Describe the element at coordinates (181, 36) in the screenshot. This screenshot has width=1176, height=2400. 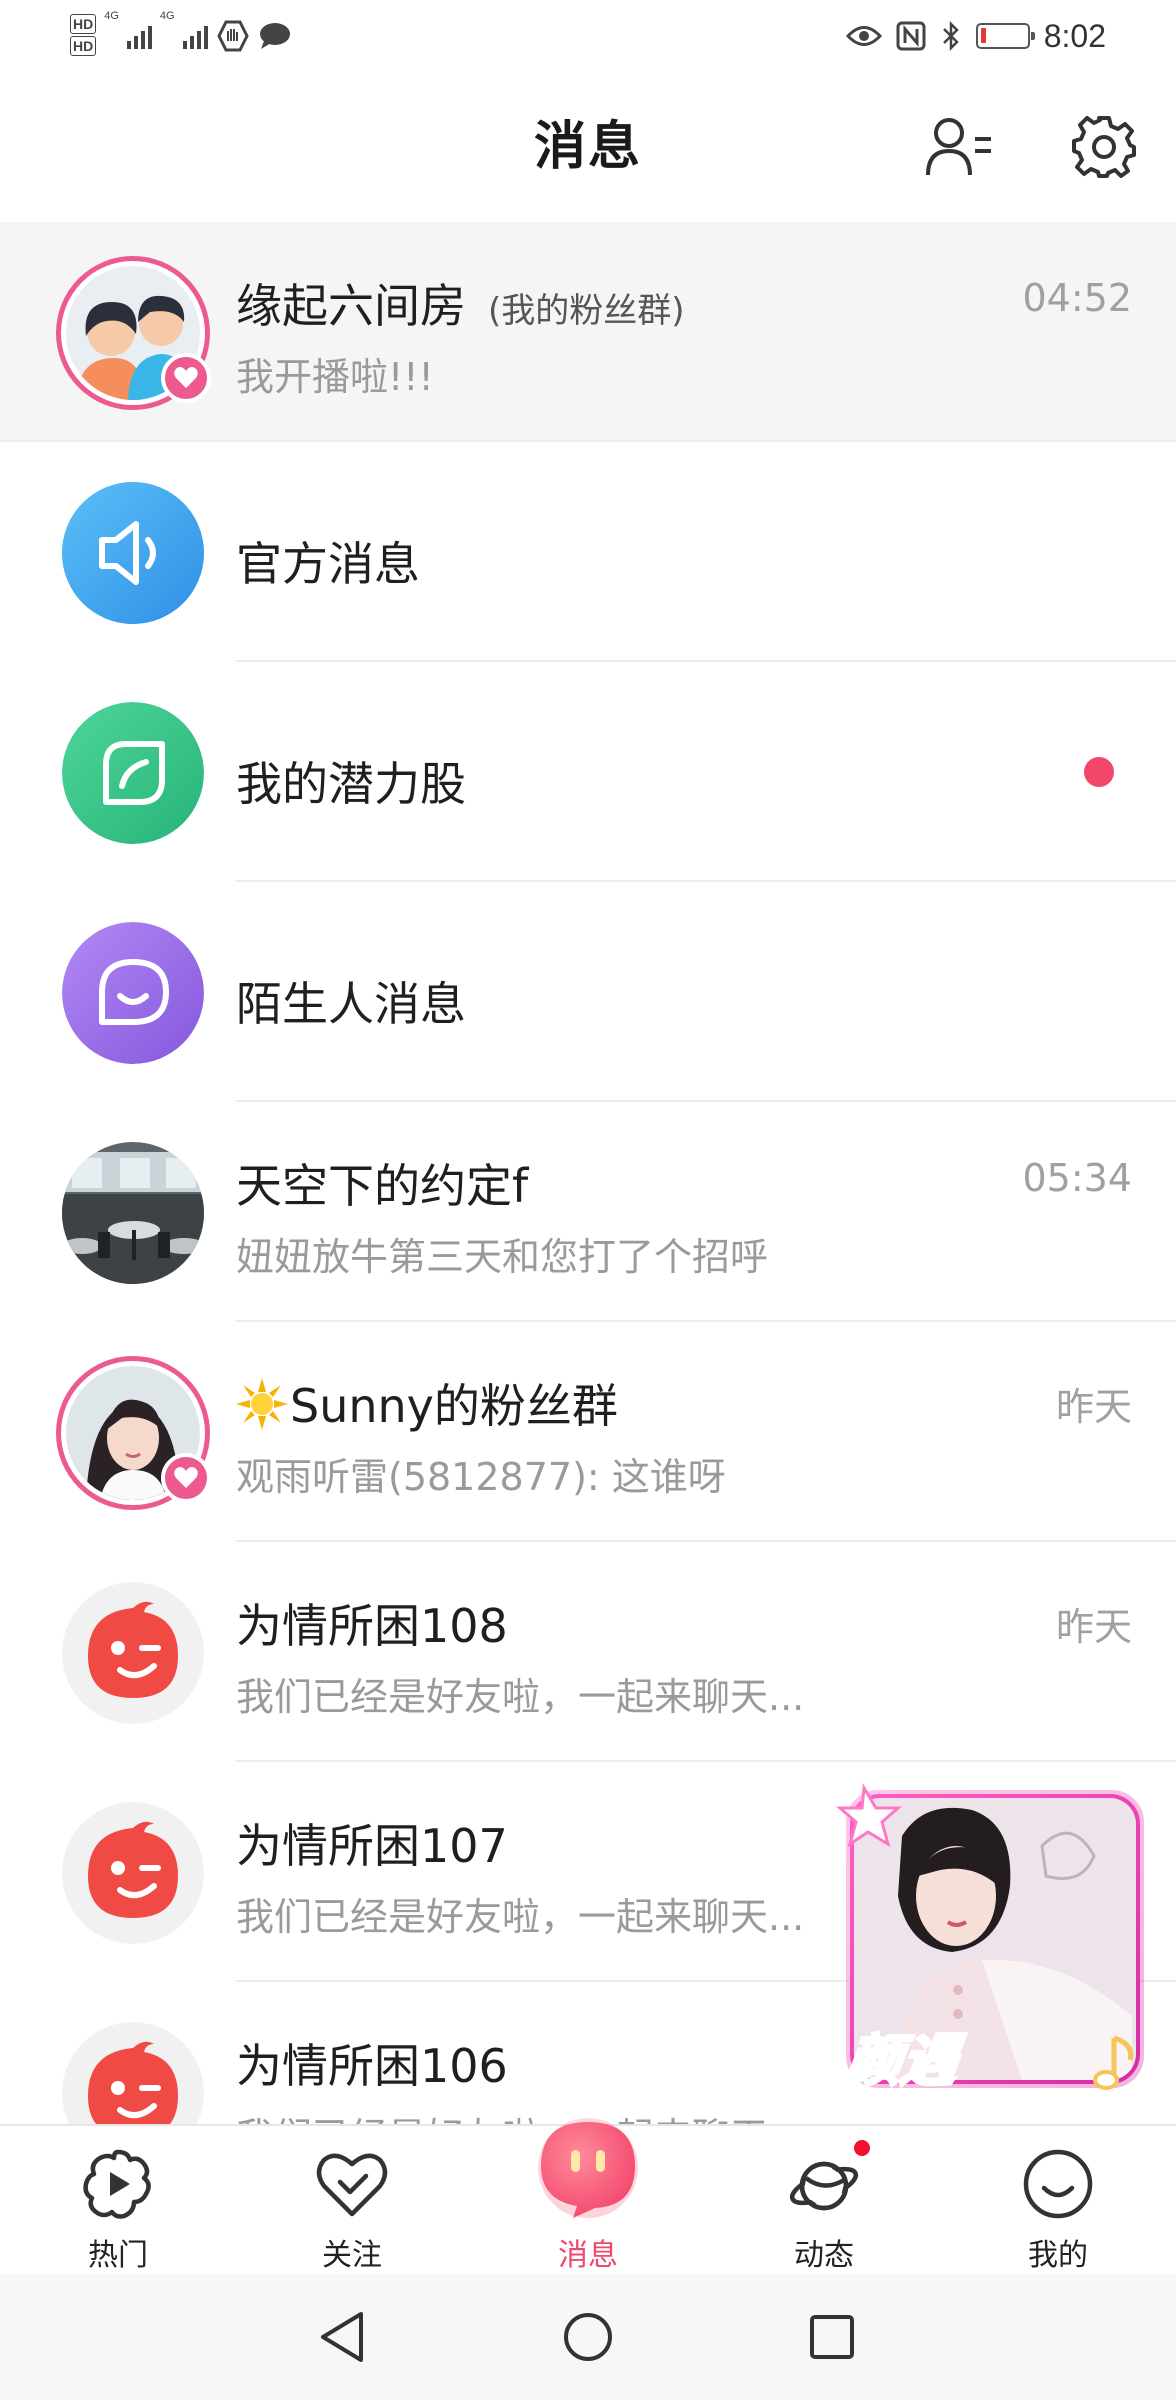
I see `status-left-cluster: HD HD 4G 4G` at that location.